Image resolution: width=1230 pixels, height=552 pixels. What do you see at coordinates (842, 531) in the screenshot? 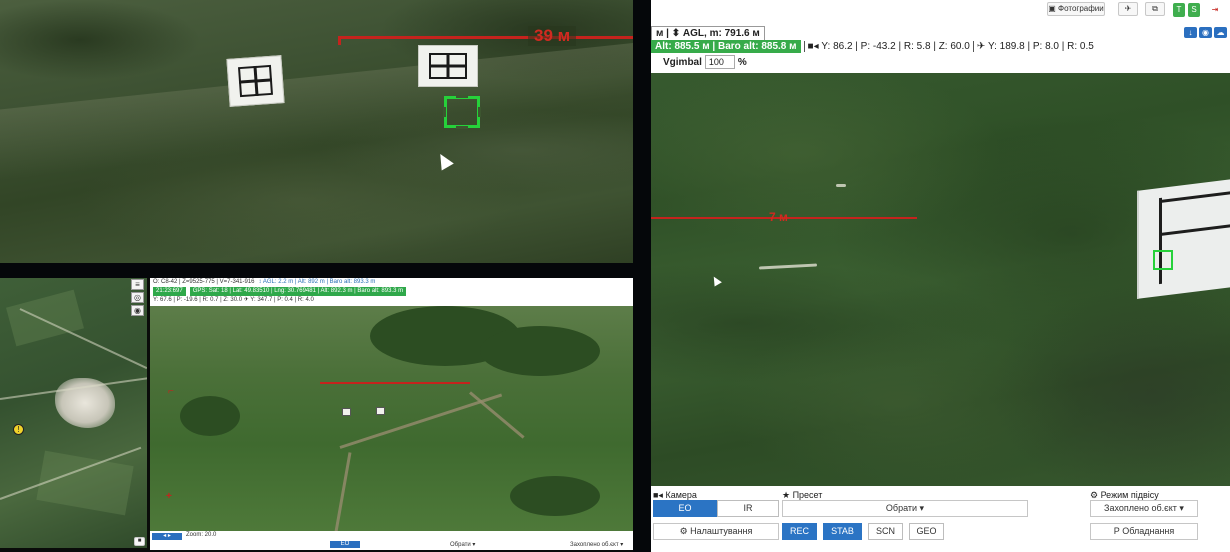
I see `stab-button: STAB` at bounding box center [842, 531].